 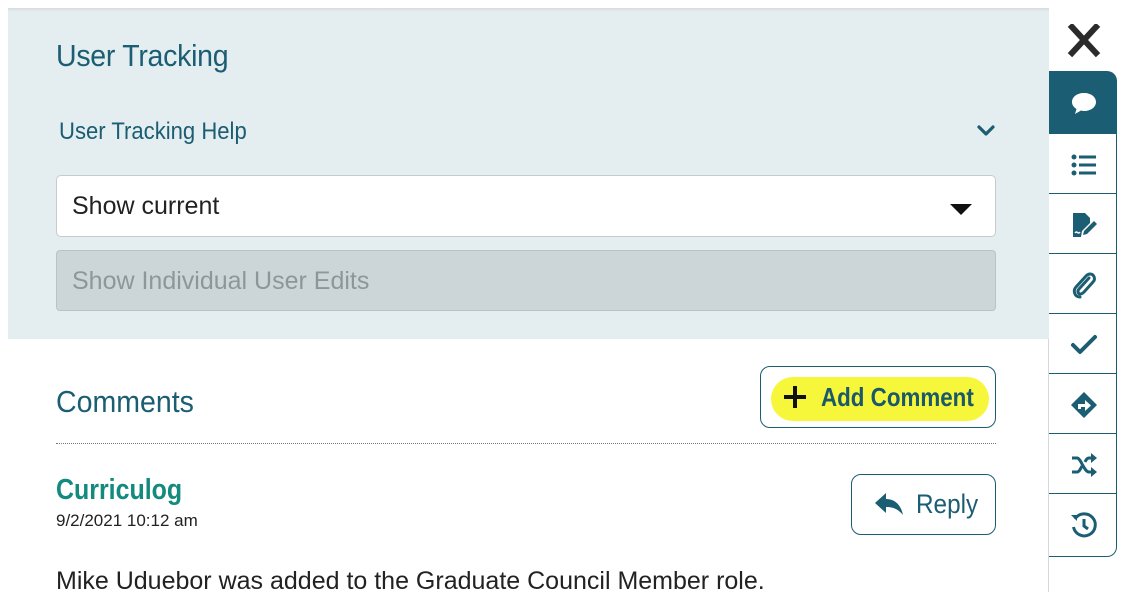 I want to click on reply-button: Reply, so click(x=923, y=504).